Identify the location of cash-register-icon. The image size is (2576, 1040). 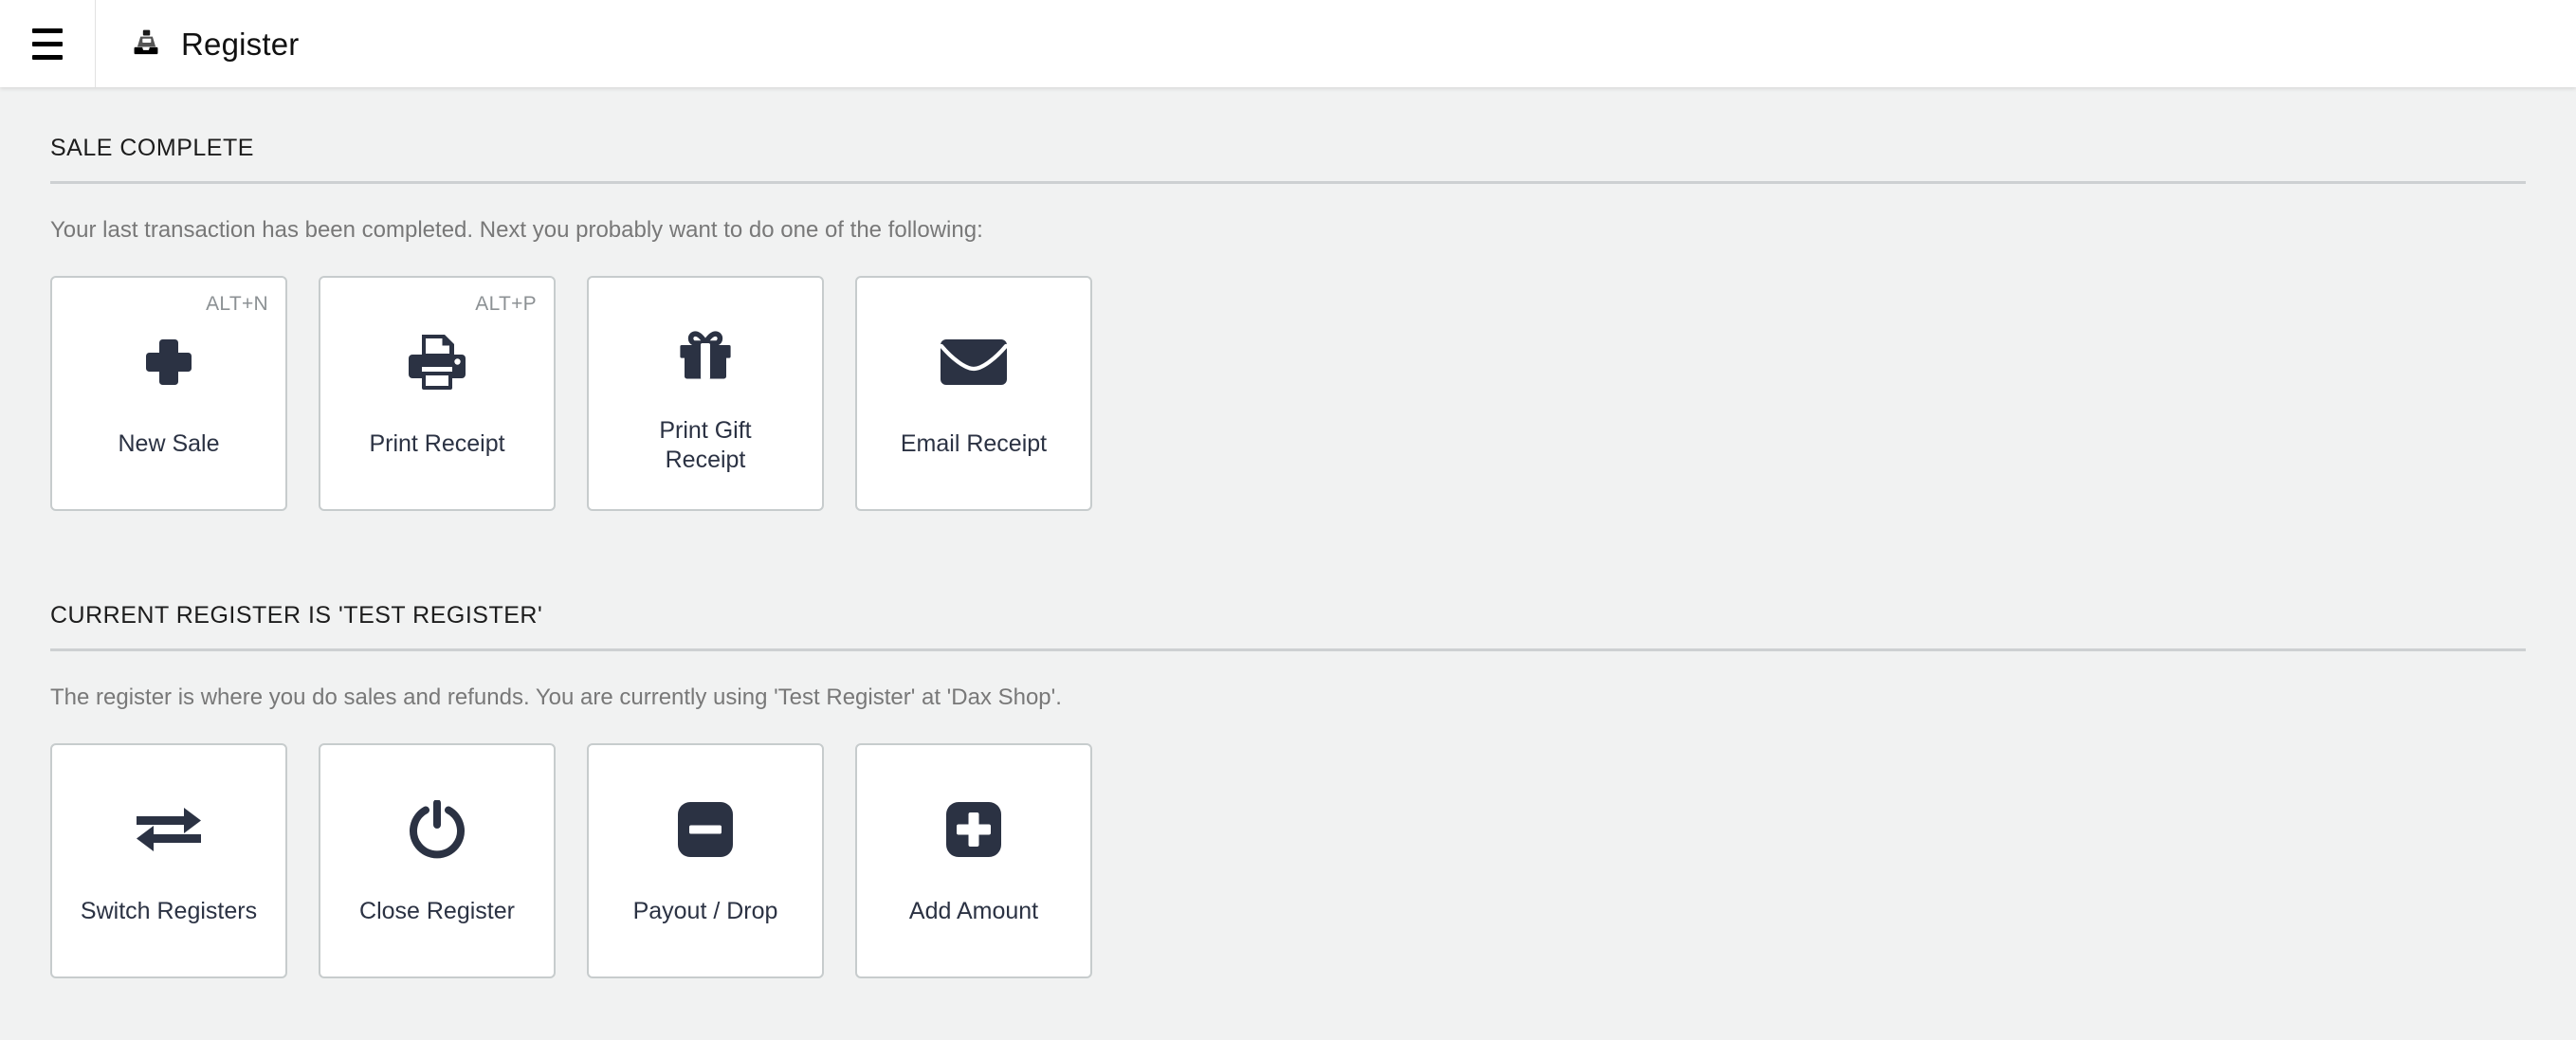
(146, 42).